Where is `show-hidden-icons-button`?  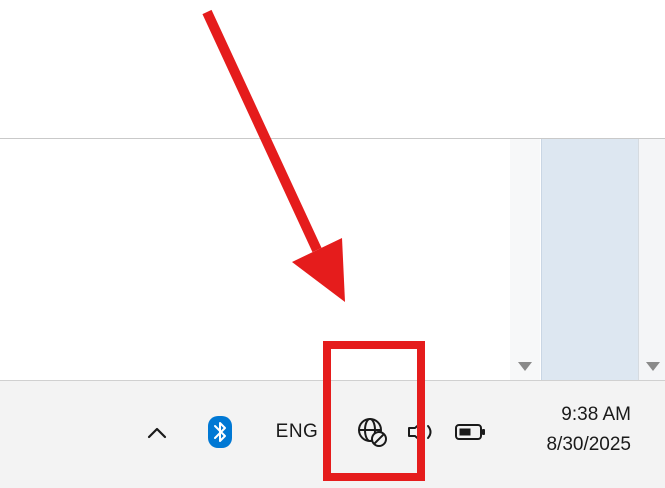 show-hidden-icons-button is located at coordinates (157, 432).